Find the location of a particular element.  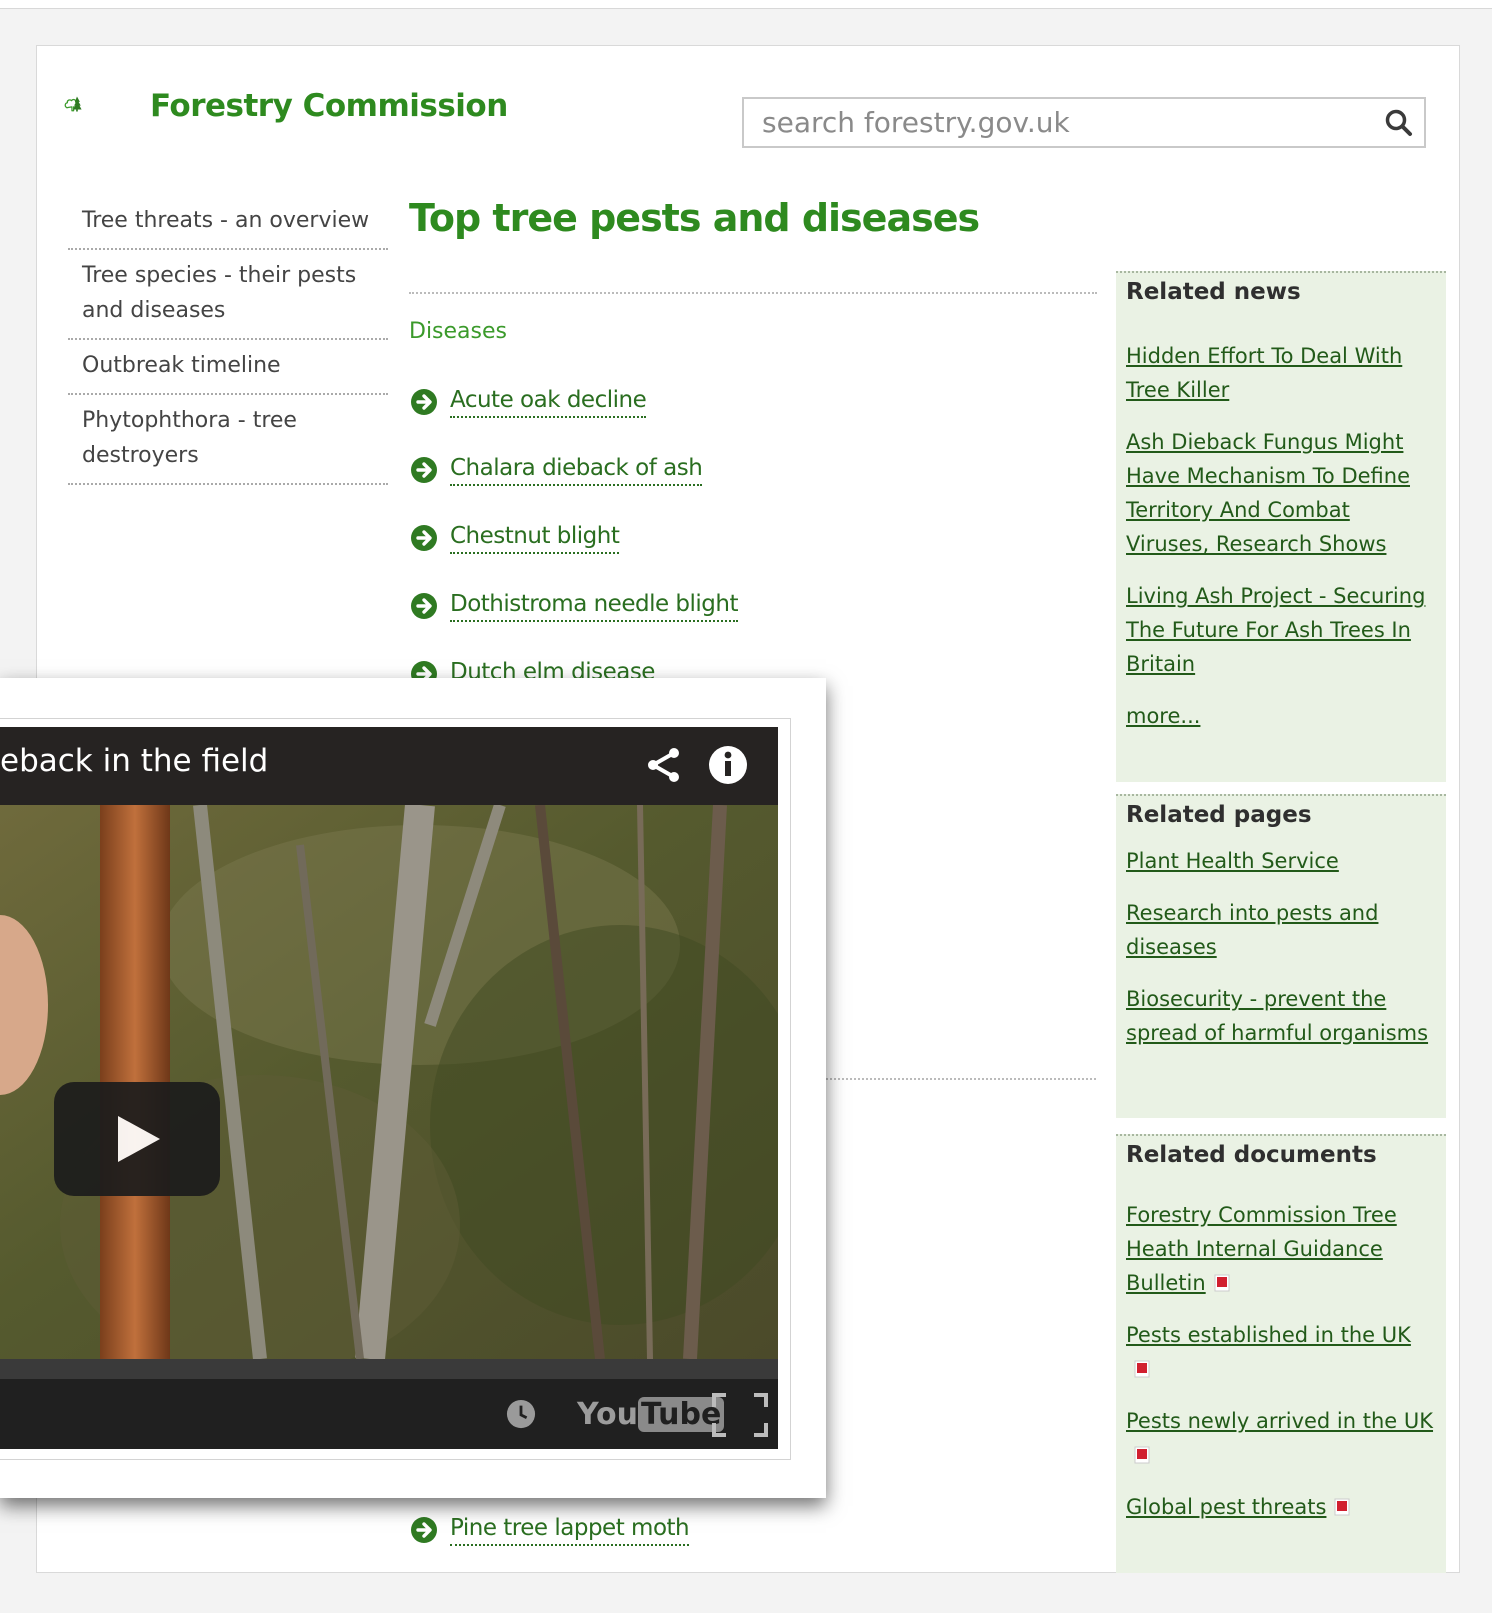

page-link: Research into pests and diseases is located at coordinates (1280, 930).